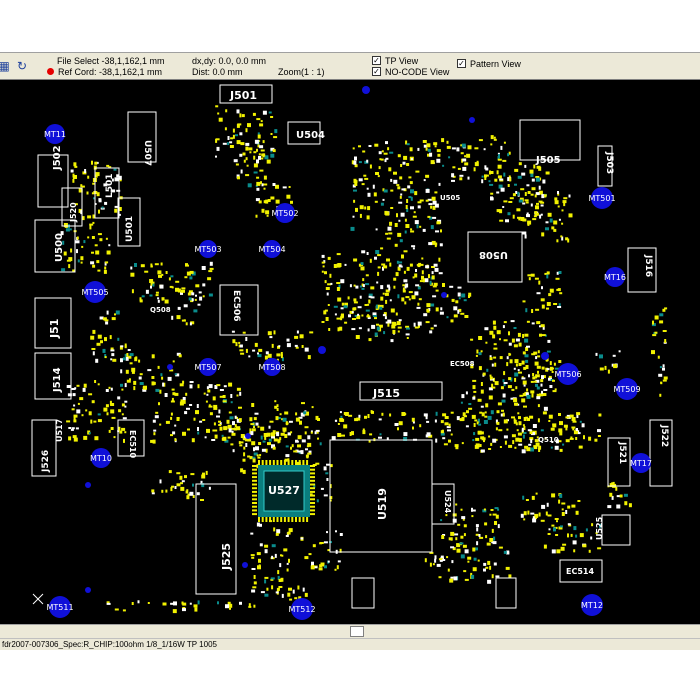 This screenshot has height=700, width=700. What do you see at coordinates (461, 63) in the screenshot?
I see `pattern-view-checkbox: ✓` at bounding box center [461, 63].